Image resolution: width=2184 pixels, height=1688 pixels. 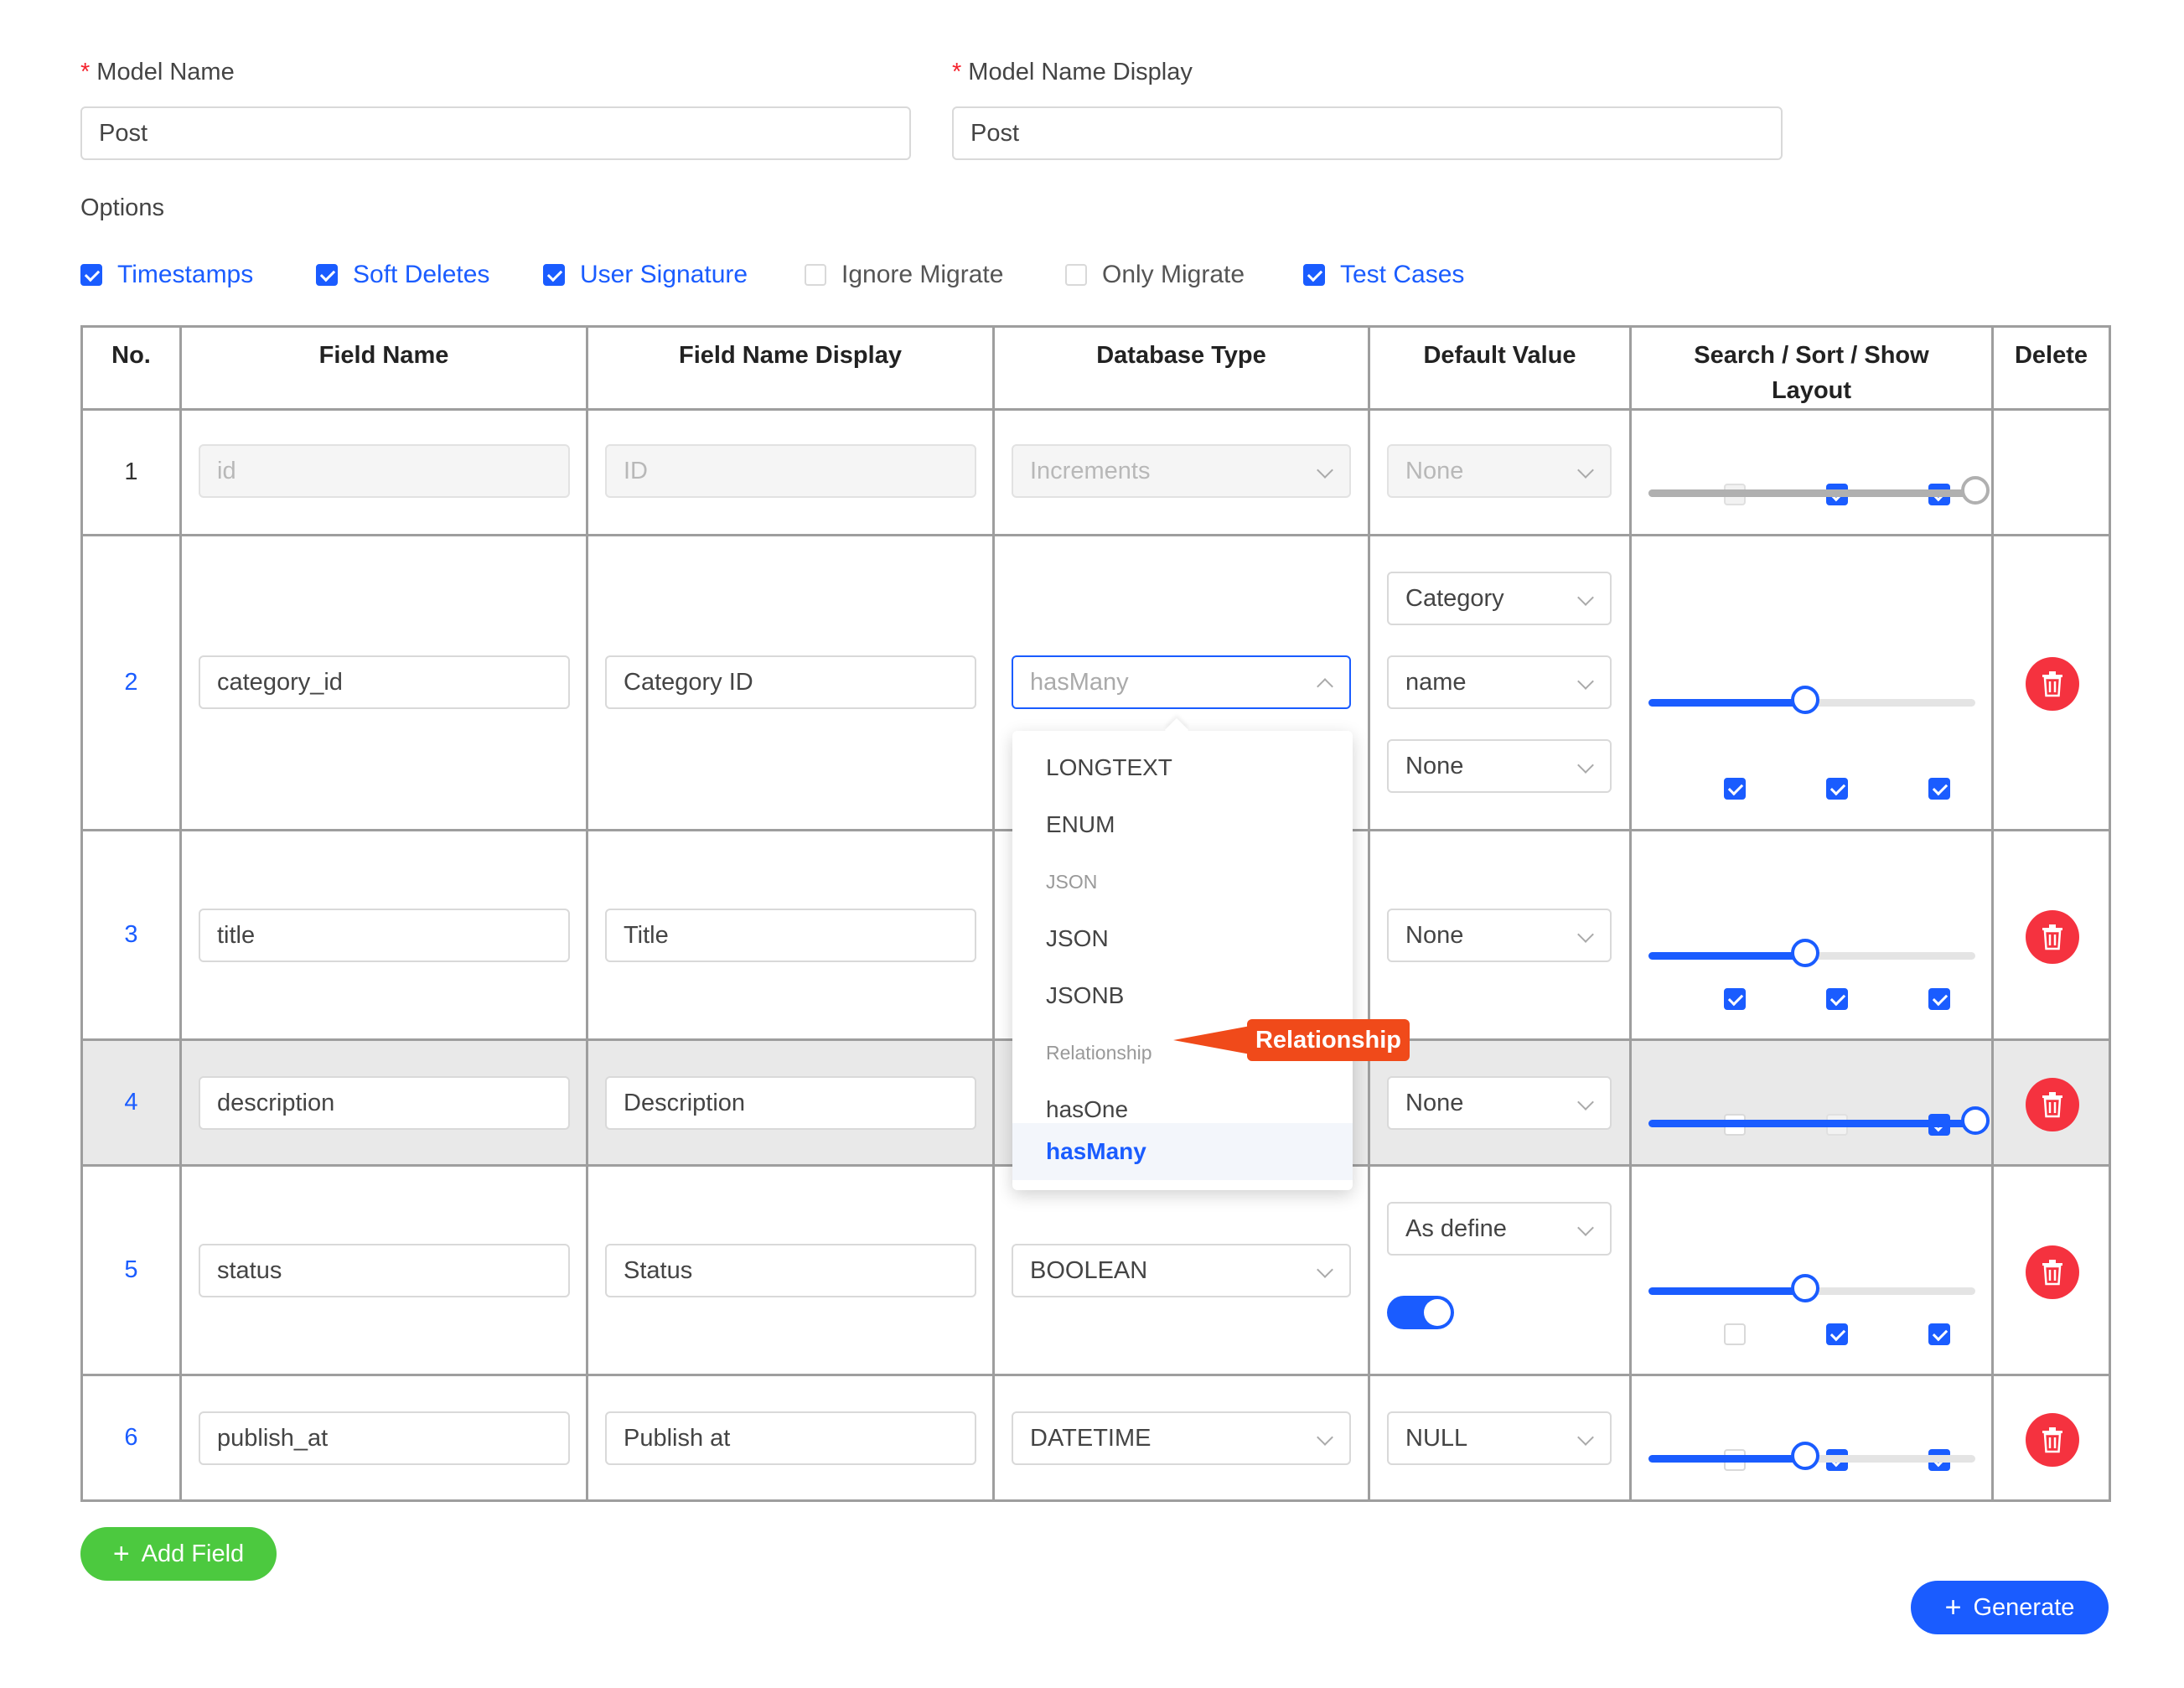 I want to click on options-label: Options, so click(x=122, y=208).